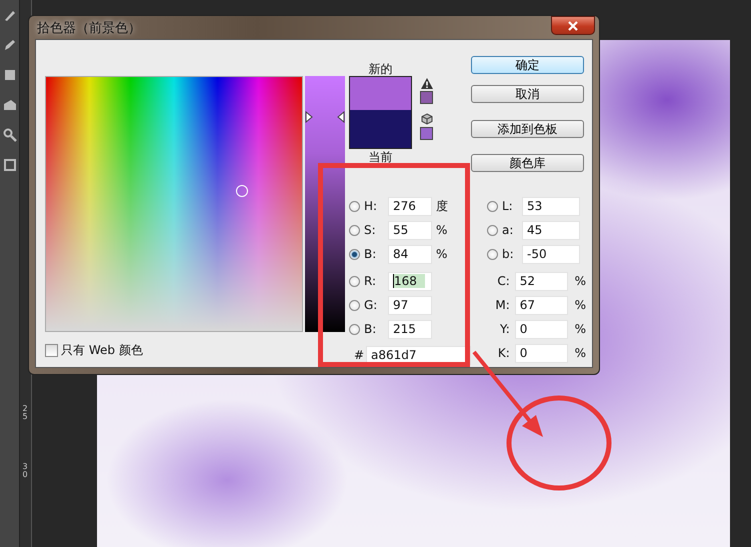 The image size is (751, 547). Describe the element at coordinates (242, 191) in the screenshot. I see `color-marker` at that location.